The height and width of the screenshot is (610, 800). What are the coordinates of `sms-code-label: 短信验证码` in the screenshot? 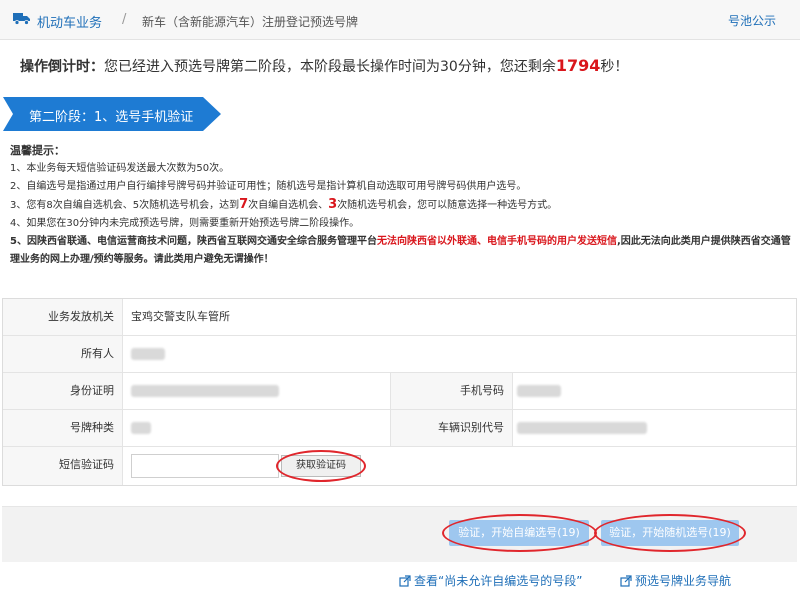 It's located at (63, 466).